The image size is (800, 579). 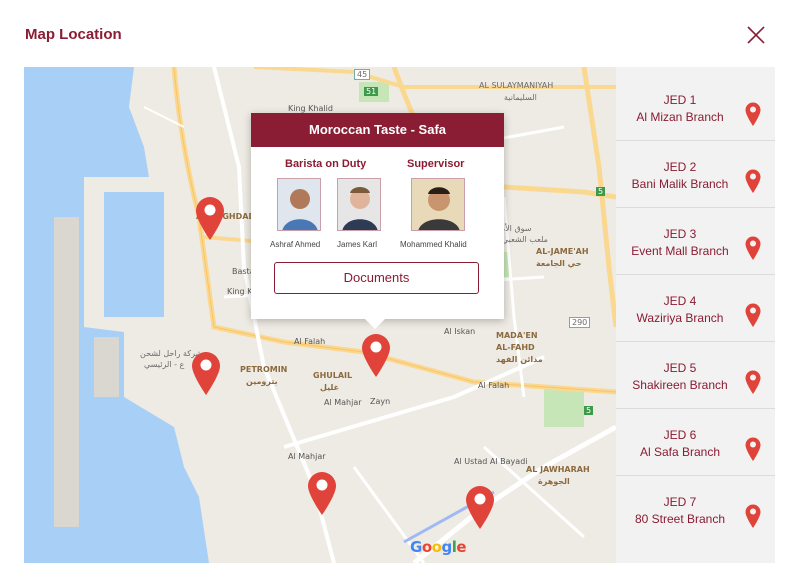 I want to click on branch-code: JED 7, so click(x=680, y=502).